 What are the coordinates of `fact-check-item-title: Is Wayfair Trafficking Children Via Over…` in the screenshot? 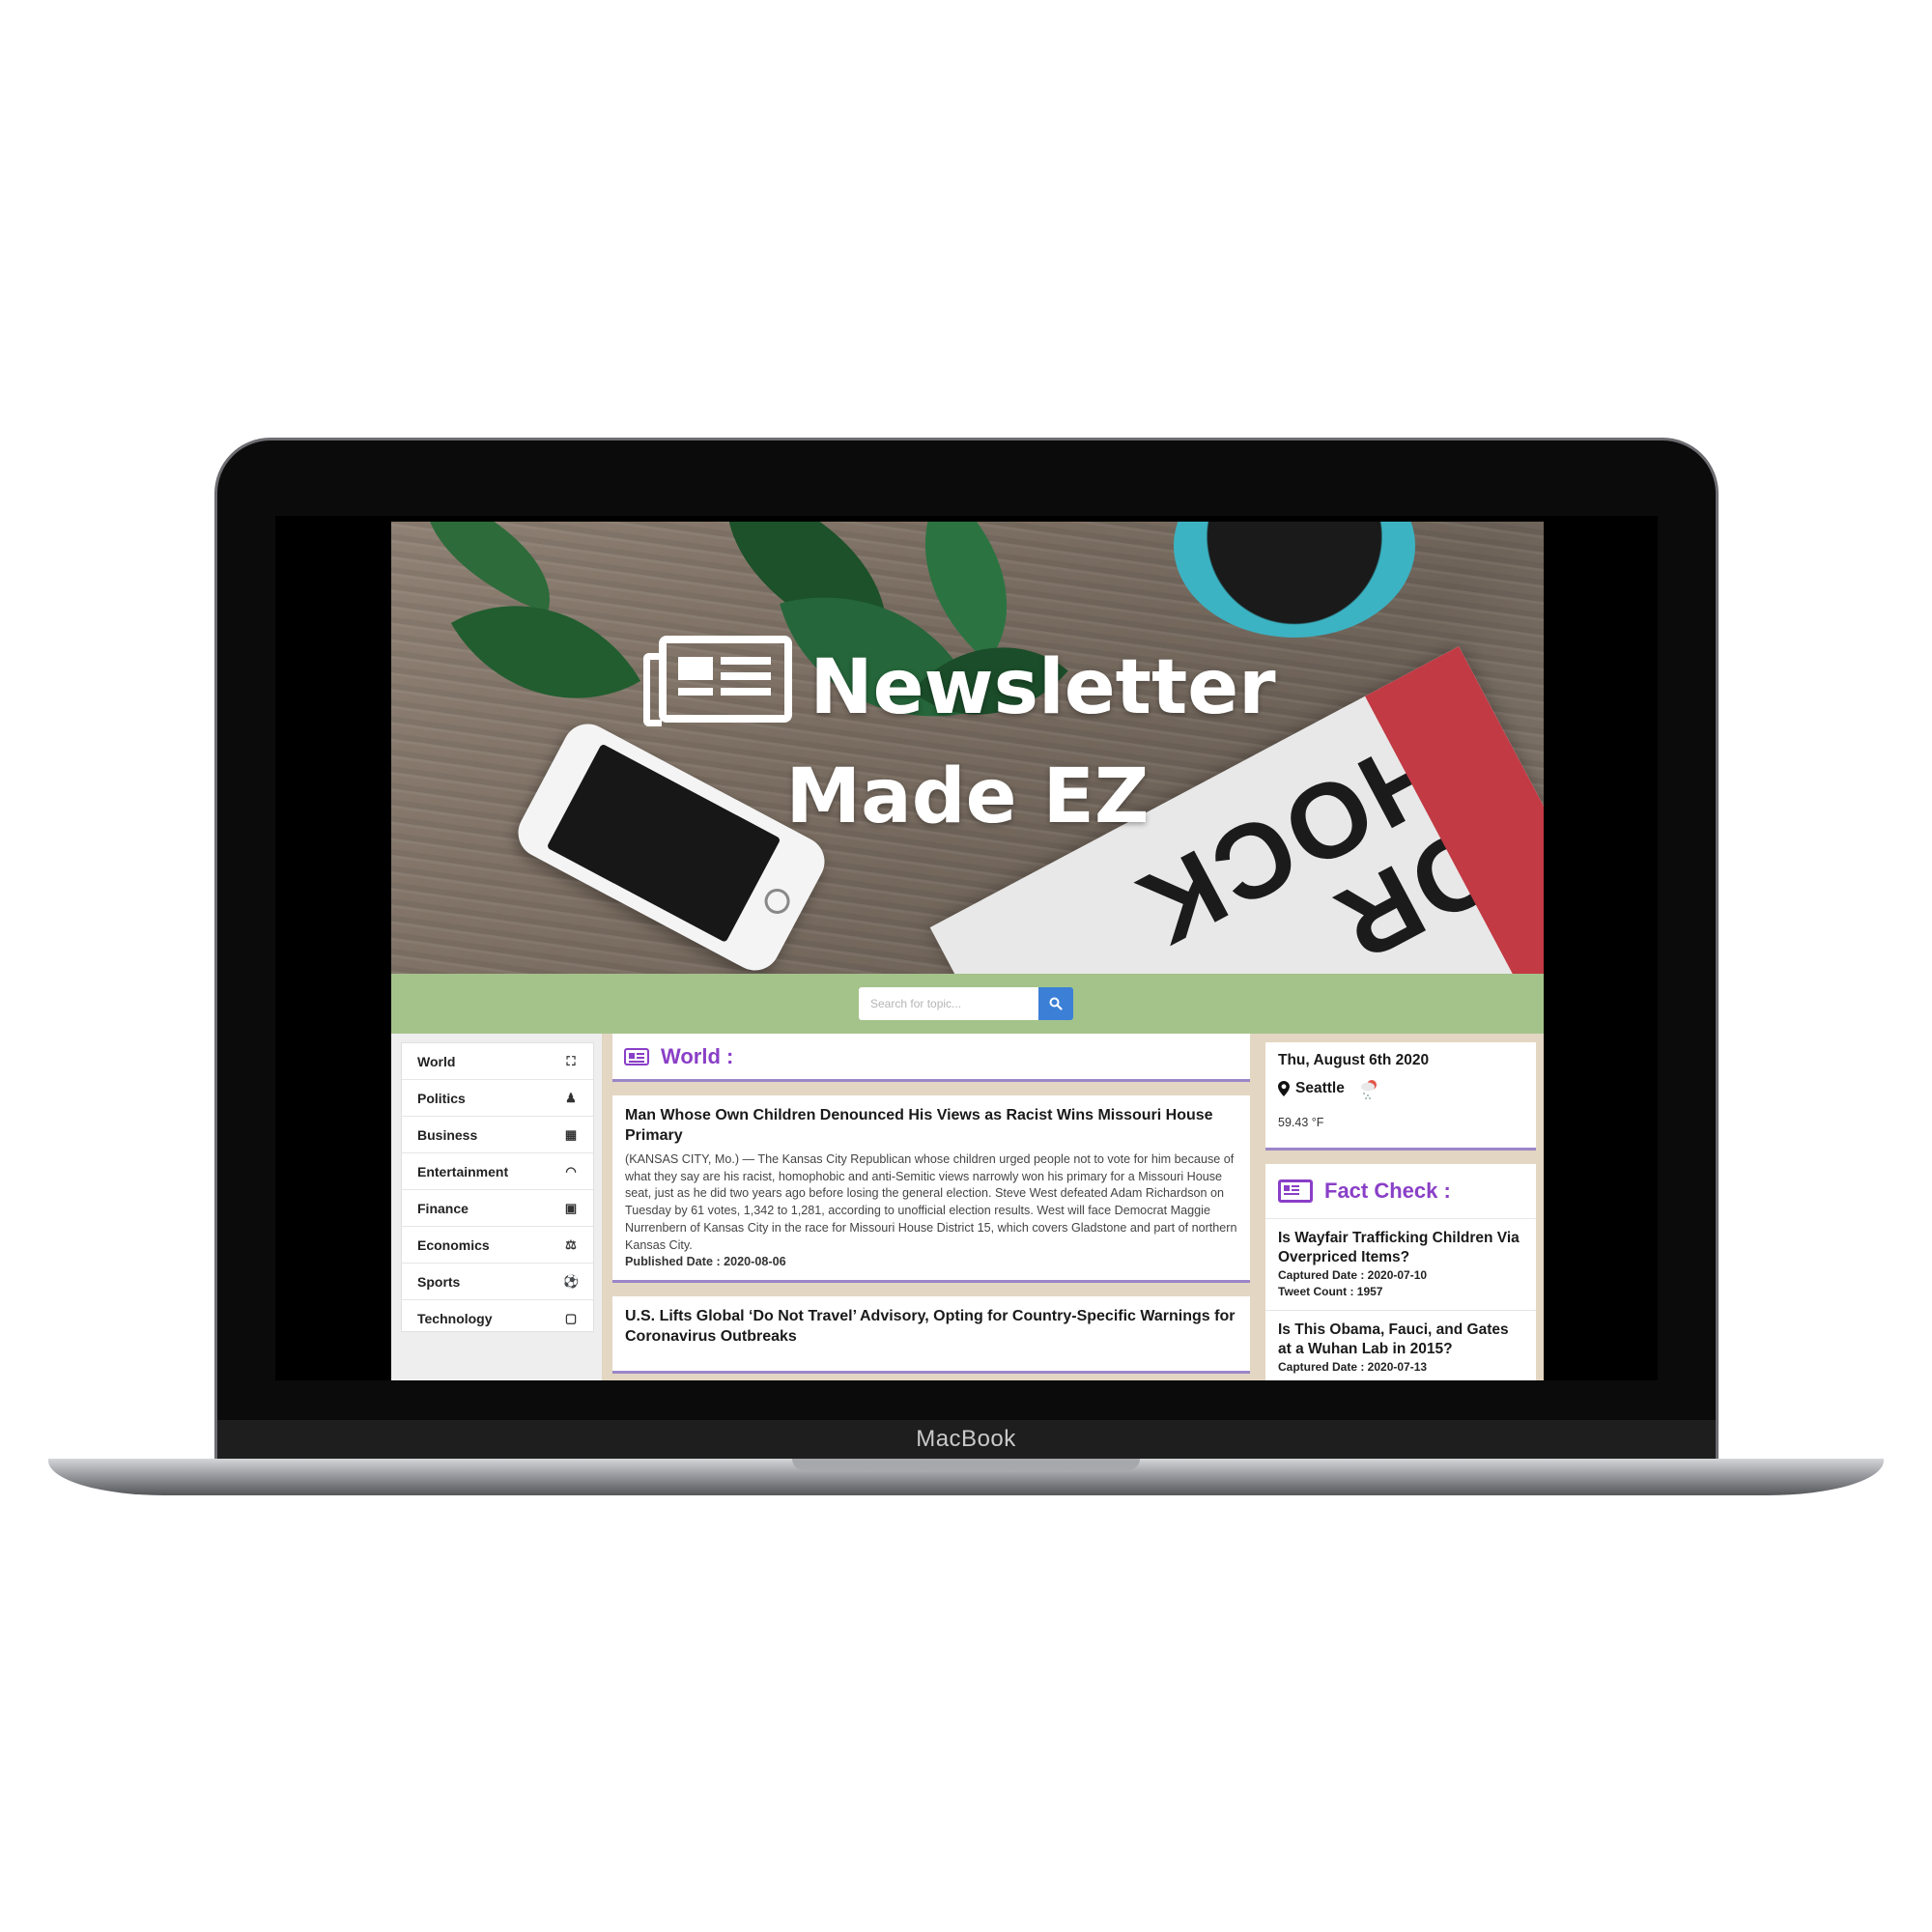 It's located at (1400, 1248).